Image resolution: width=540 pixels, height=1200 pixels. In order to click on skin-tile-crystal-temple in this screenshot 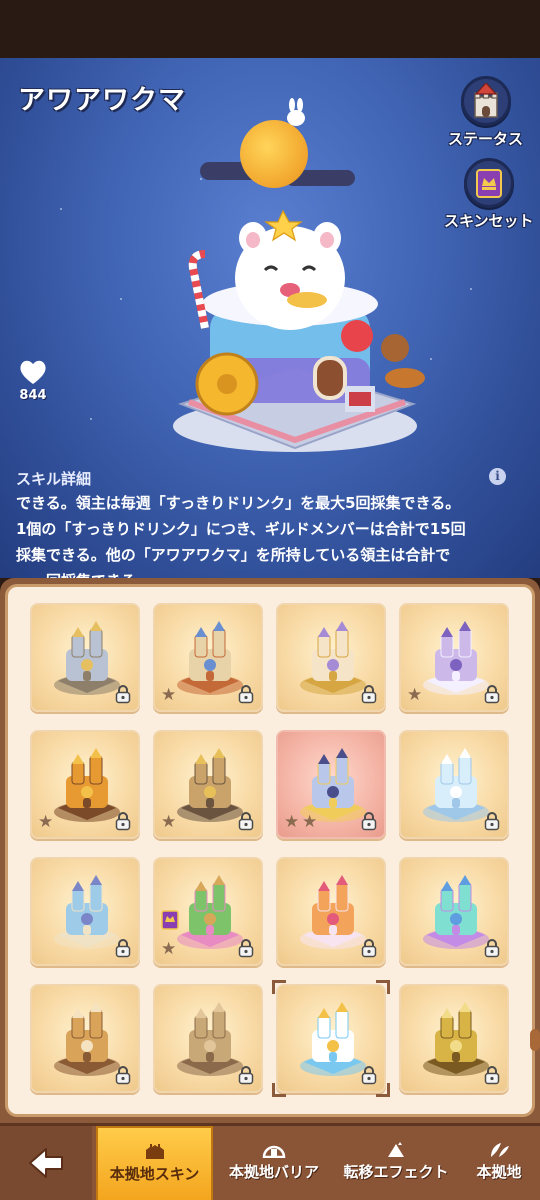, I will do `click(85, 911)`.